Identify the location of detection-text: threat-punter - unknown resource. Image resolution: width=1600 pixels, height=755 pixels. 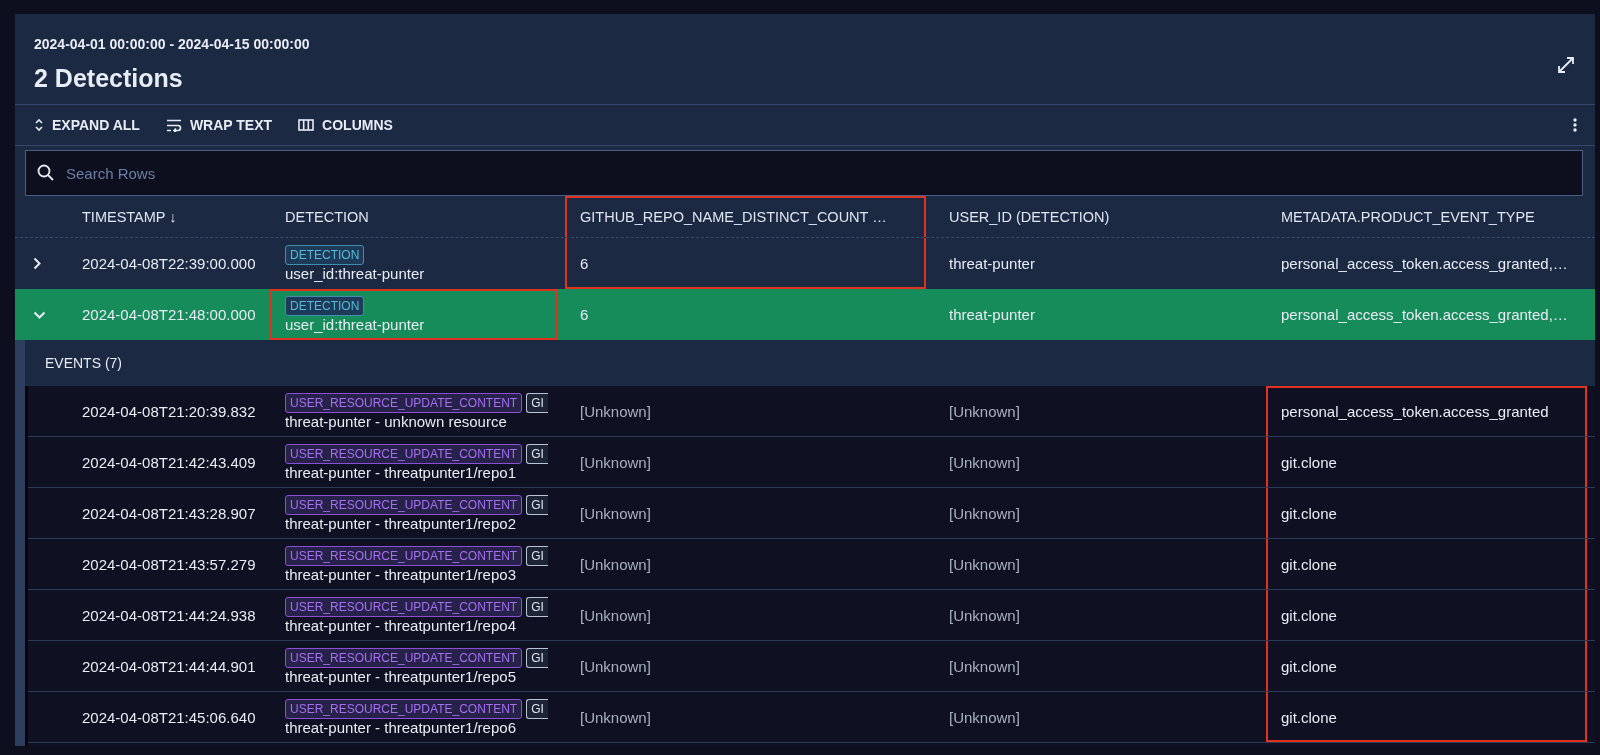
(396, 421).